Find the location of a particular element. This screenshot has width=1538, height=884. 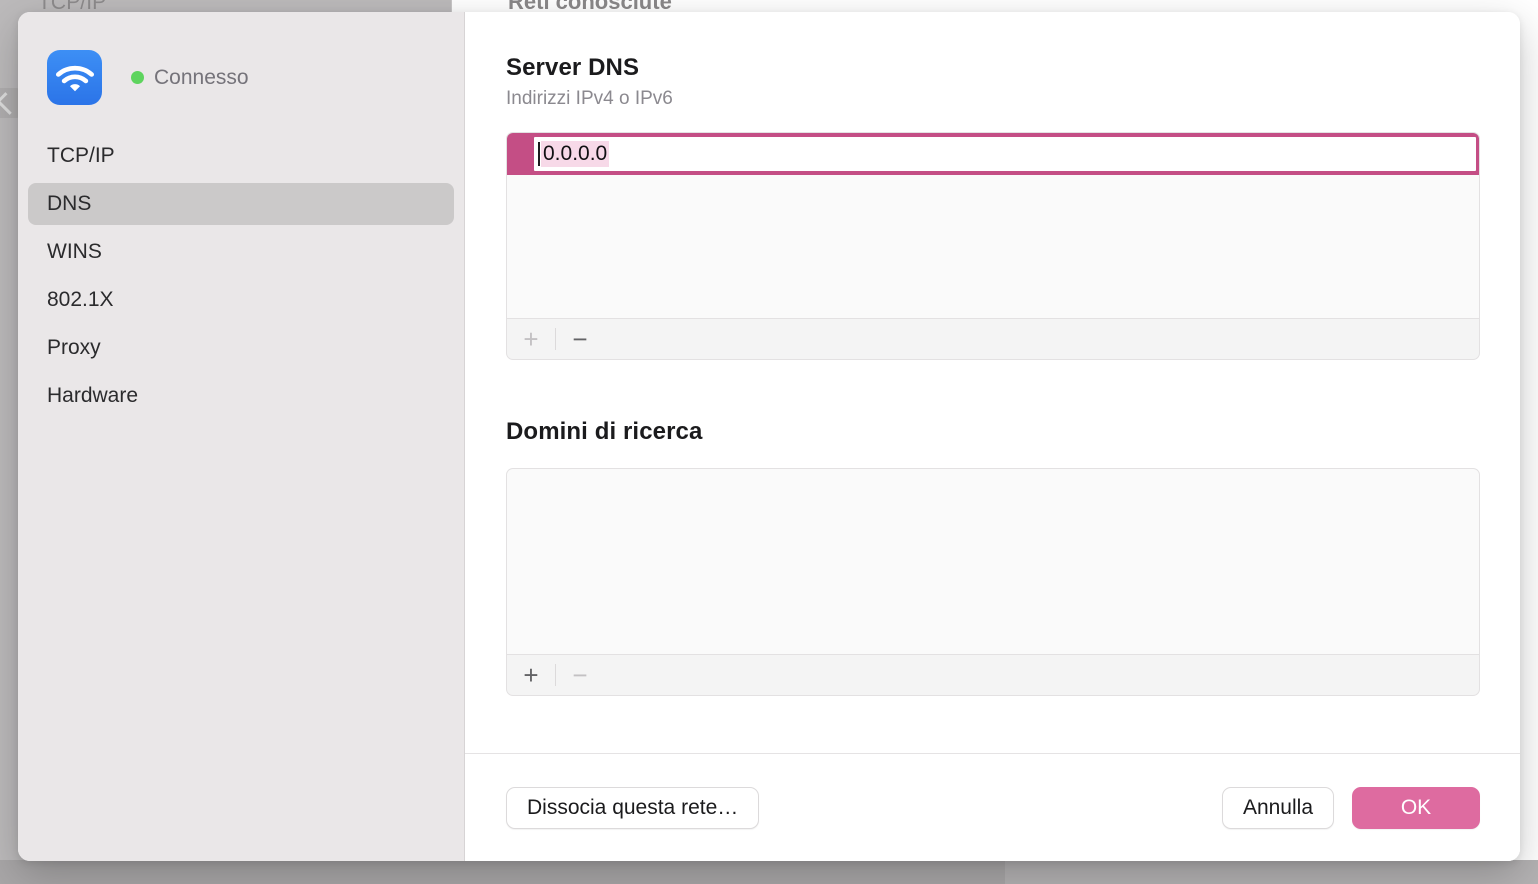

dns-section-subtitle: Indirizzi IPv4 o IPv6 is located at coordinates (589, 98).